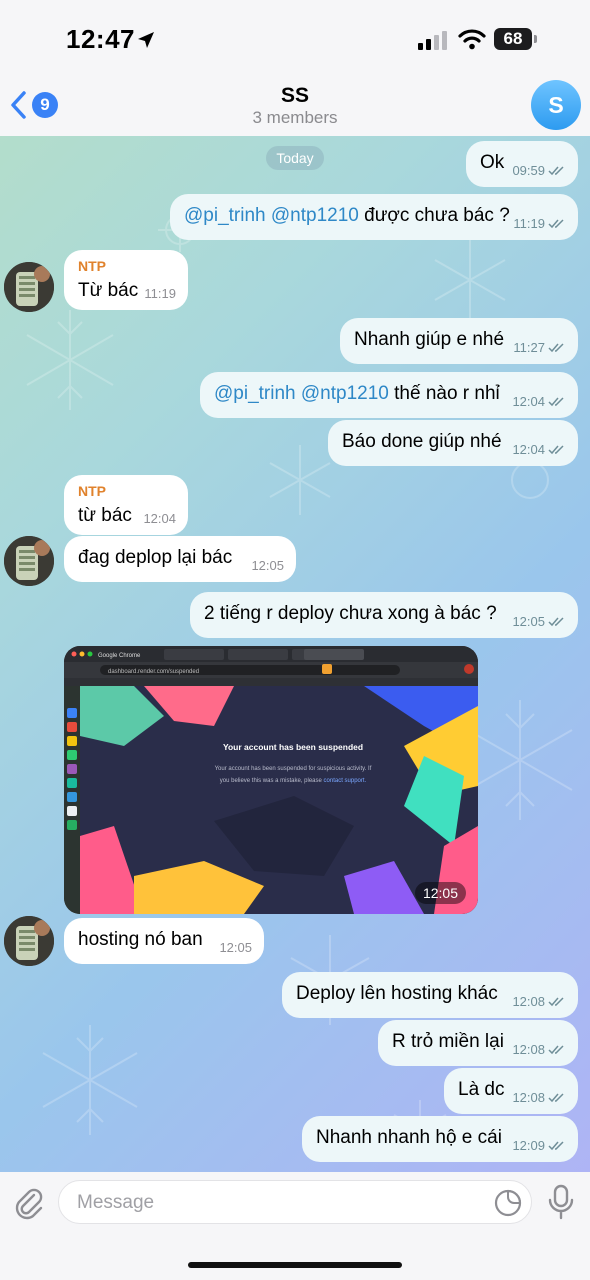  I want to click on message-text-body: được chưa bác ?, so click(434, 215).